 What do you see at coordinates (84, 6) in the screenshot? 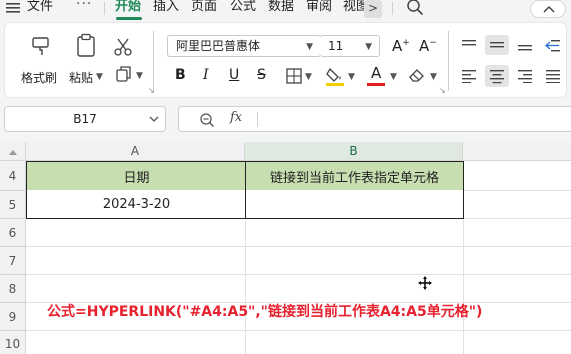
I see `menu-more-icon: ···` at bounding box center [84, 6].